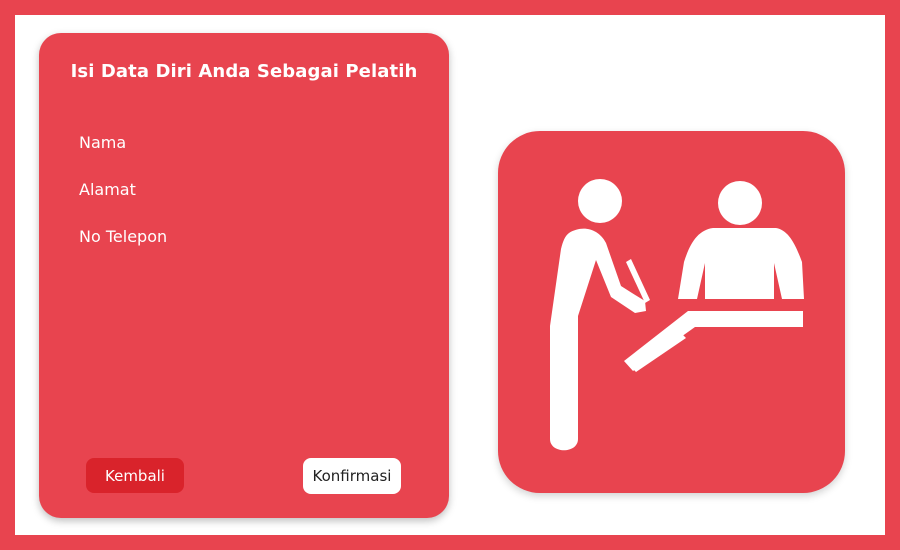 Image resolution: width=900 pixels, height=550 pixels. Describe the element at coordinates (135, 475) in the screenshot. I see `back-button: Kembali` at that location.